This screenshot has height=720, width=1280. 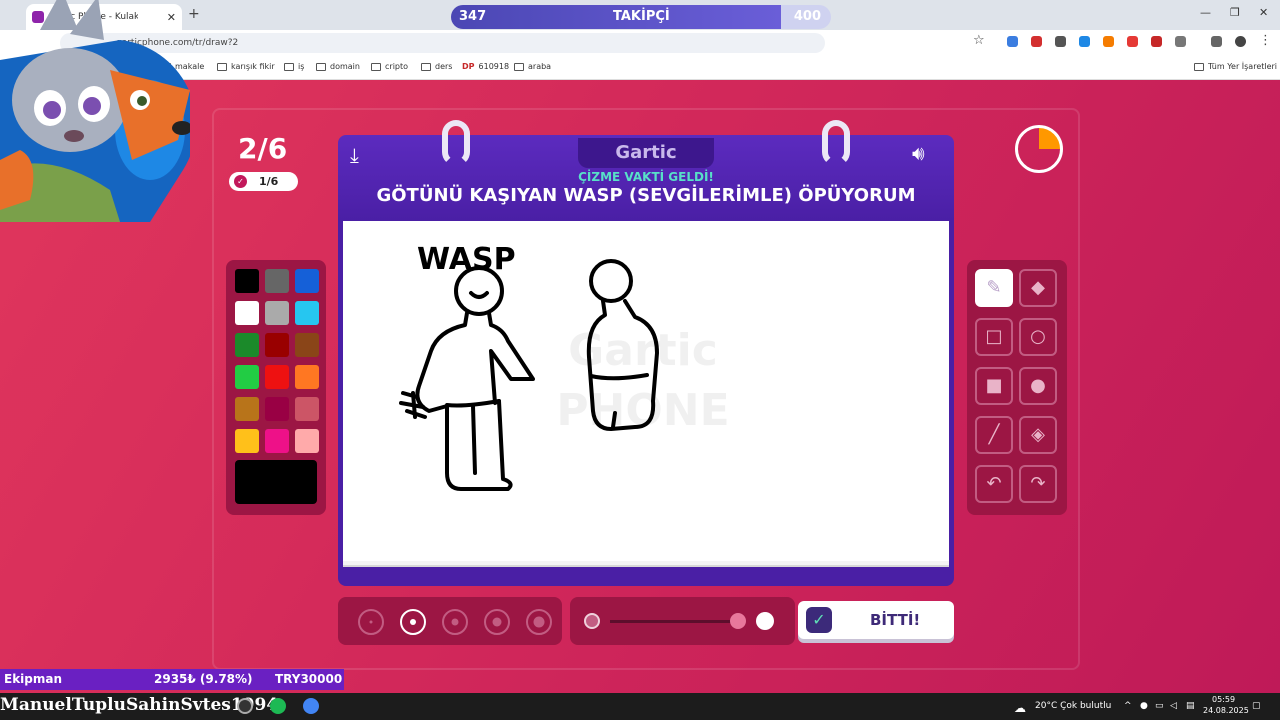 I want to click on check-icon: ✓, so click(x=819, y=620).